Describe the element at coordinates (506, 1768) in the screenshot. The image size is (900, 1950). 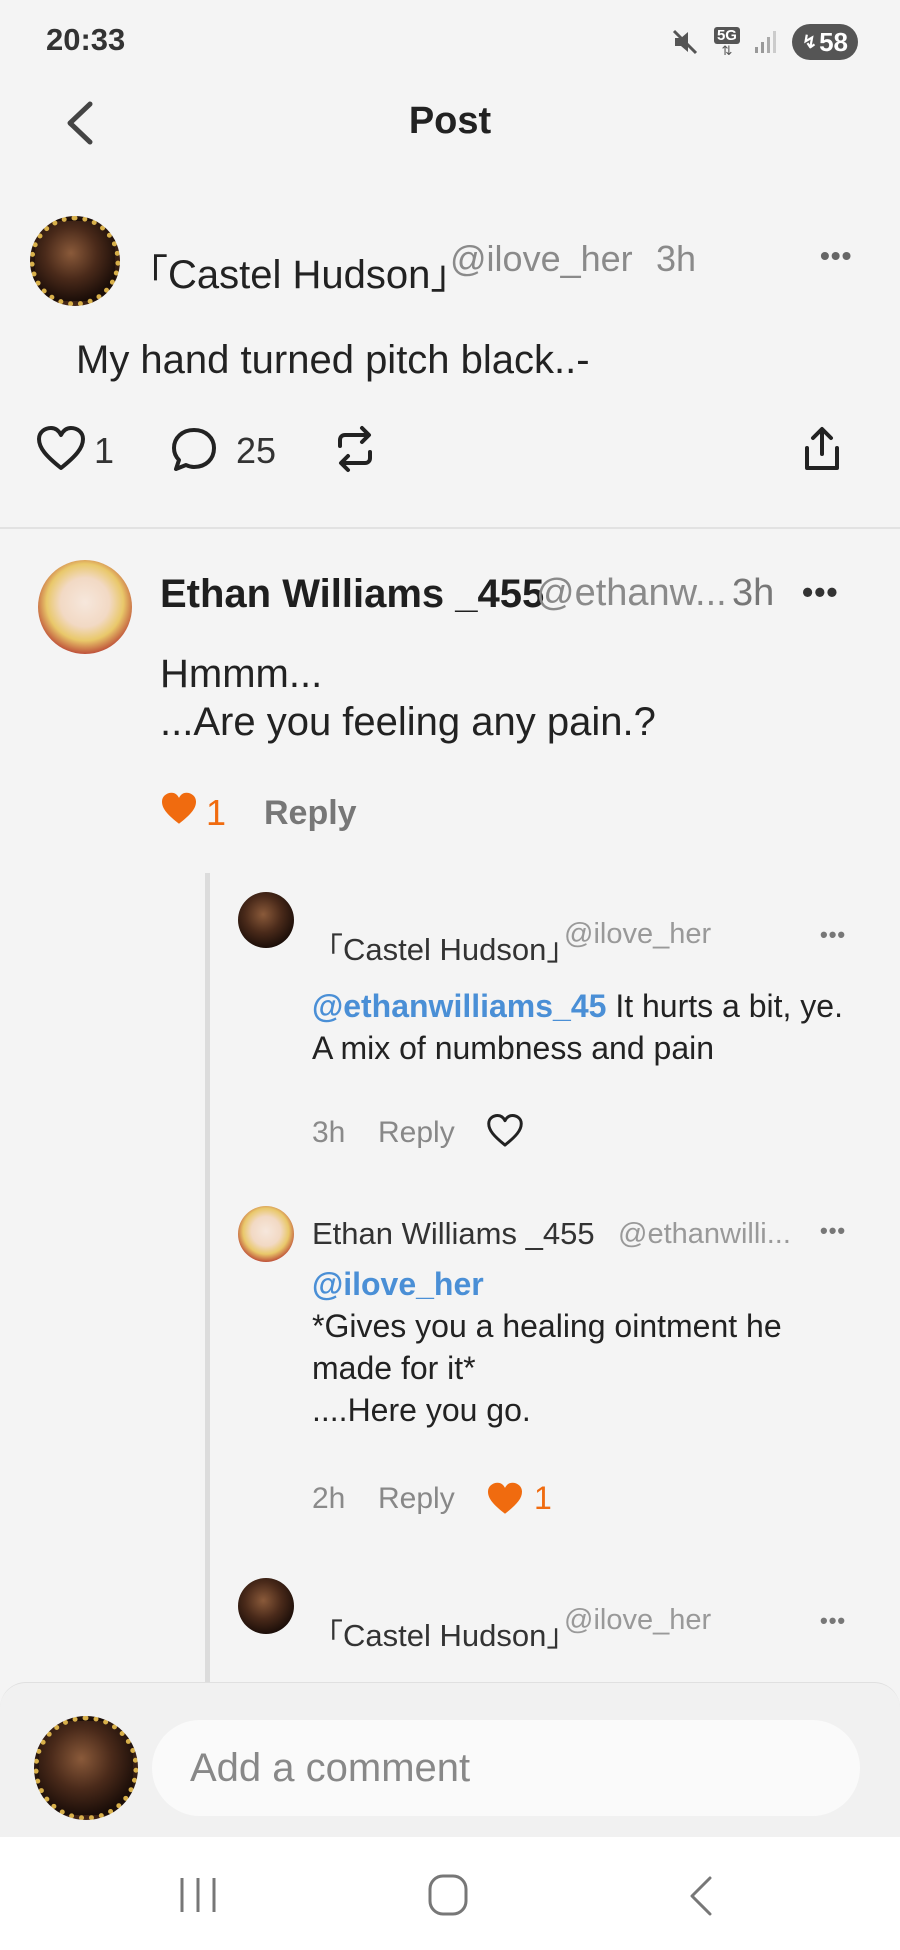
I see `comment-input: Add a comment` at that location.